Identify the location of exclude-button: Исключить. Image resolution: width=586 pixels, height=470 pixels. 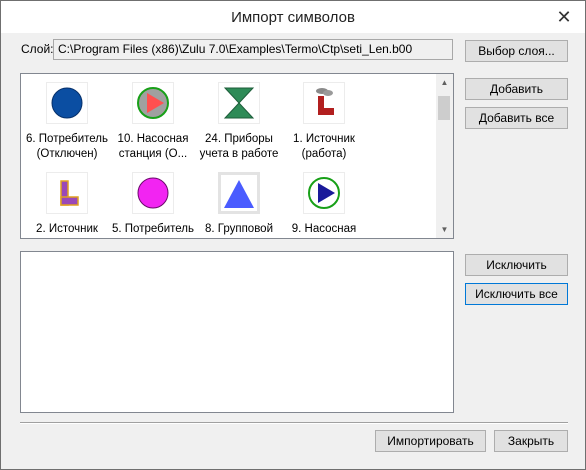
(516, 265).